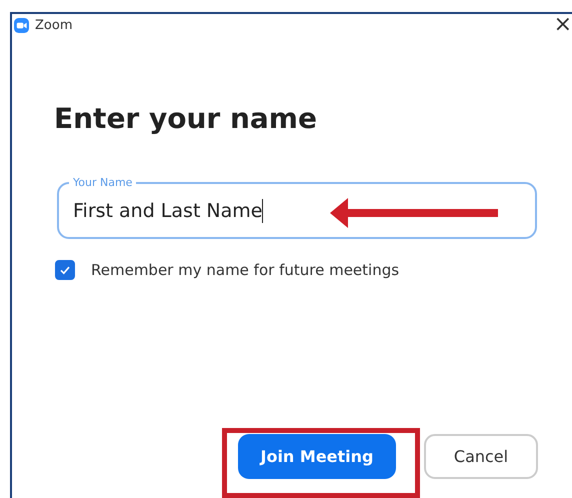 The image size is (572, 498). I want to click on app-logo-icon, so click(21, 25).